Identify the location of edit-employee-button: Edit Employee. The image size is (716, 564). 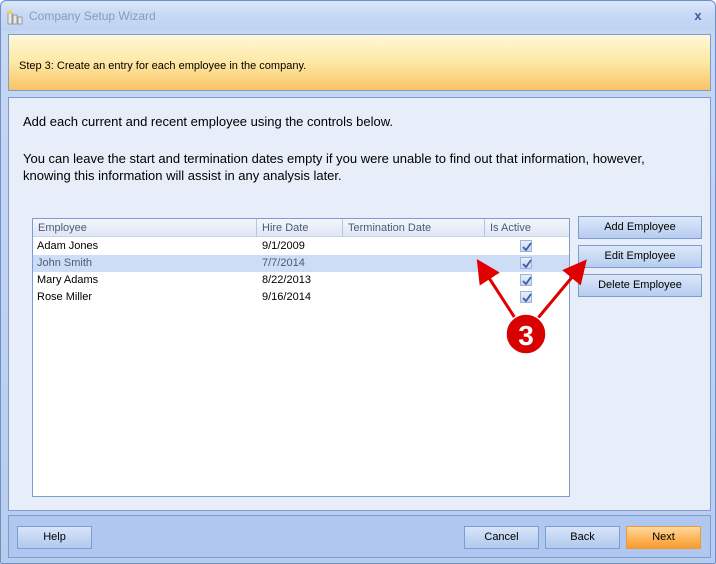
(640, 256).